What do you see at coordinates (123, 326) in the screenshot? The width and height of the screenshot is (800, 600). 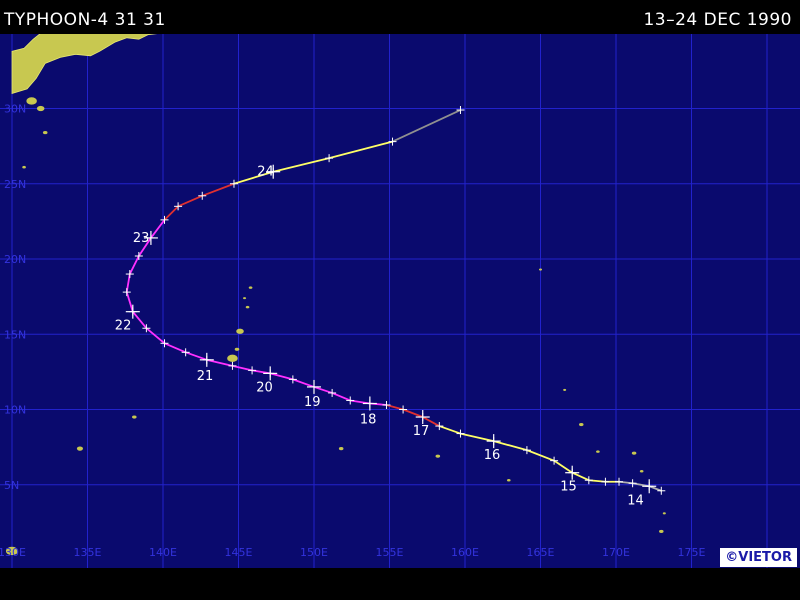 I see `day-label: 22` at bounding box center [123, 326].